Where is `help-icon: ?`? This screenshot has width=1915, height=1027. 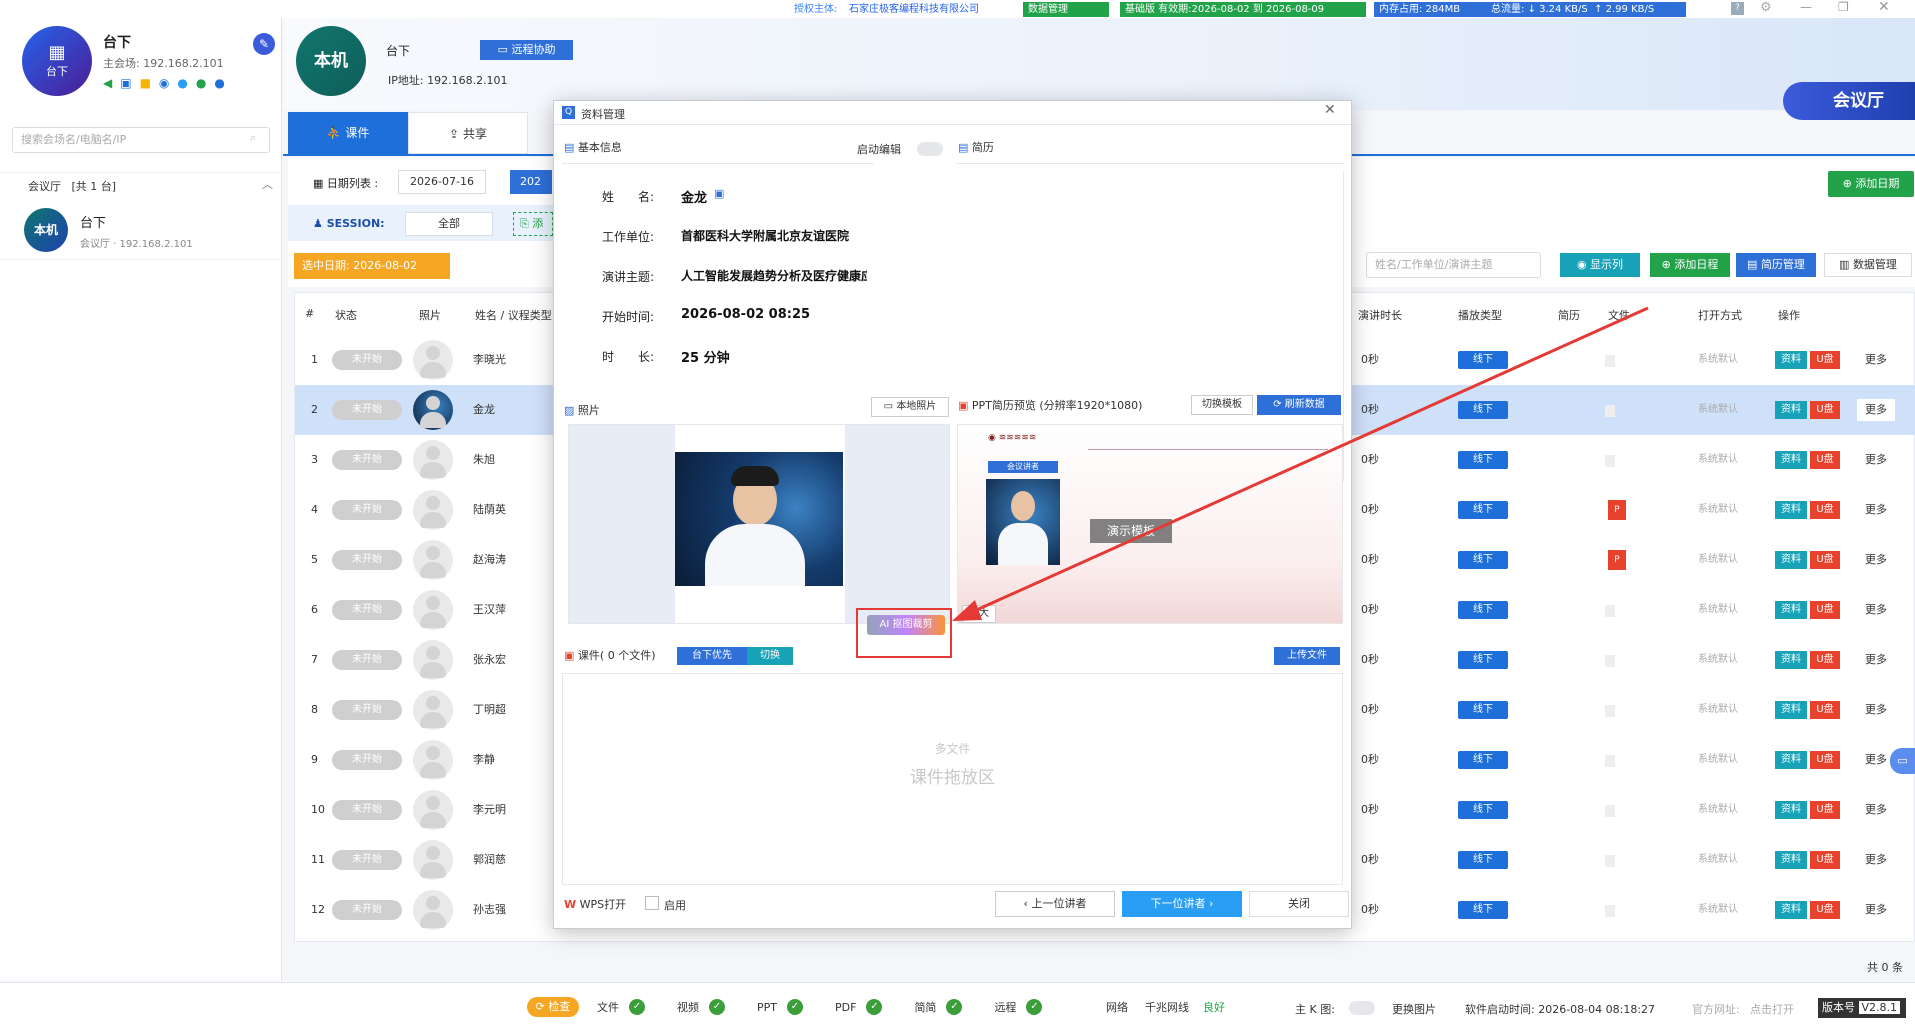
help-icon: ? is located at coordinates (1737, 8).